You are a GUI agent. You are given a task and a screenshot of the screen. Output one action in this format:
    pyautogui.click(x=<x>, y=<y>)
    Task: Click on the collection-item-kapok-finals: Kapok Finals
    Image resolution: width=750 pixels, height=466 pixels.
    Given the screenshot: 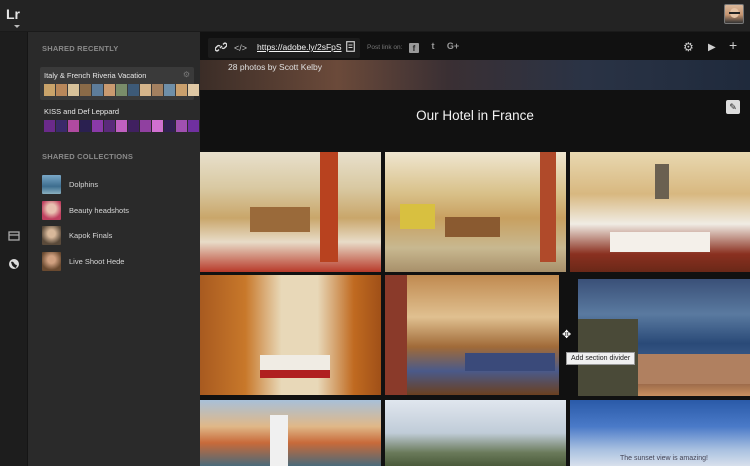 What is the action you would take?
    pyautogui.click(x=117, y=236)
    